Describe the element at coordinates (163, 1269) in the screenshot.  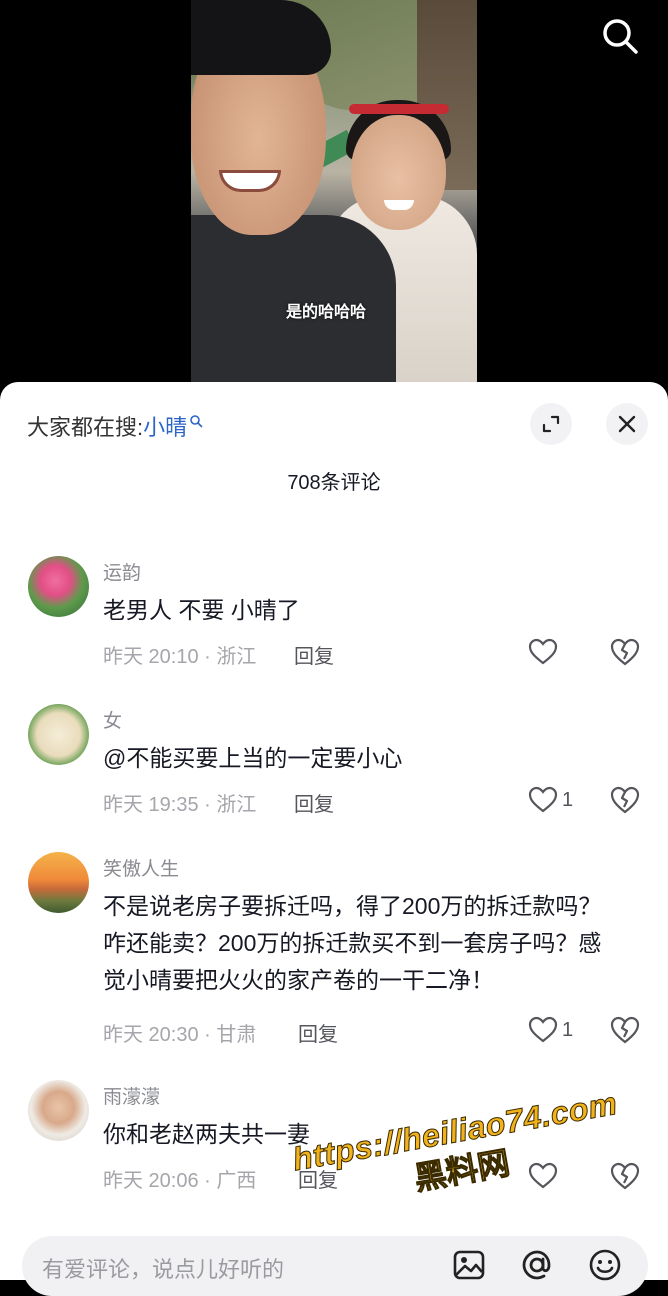
I see `comment-input-placeholder: 有爱评论，说点儿好听的` at that location.